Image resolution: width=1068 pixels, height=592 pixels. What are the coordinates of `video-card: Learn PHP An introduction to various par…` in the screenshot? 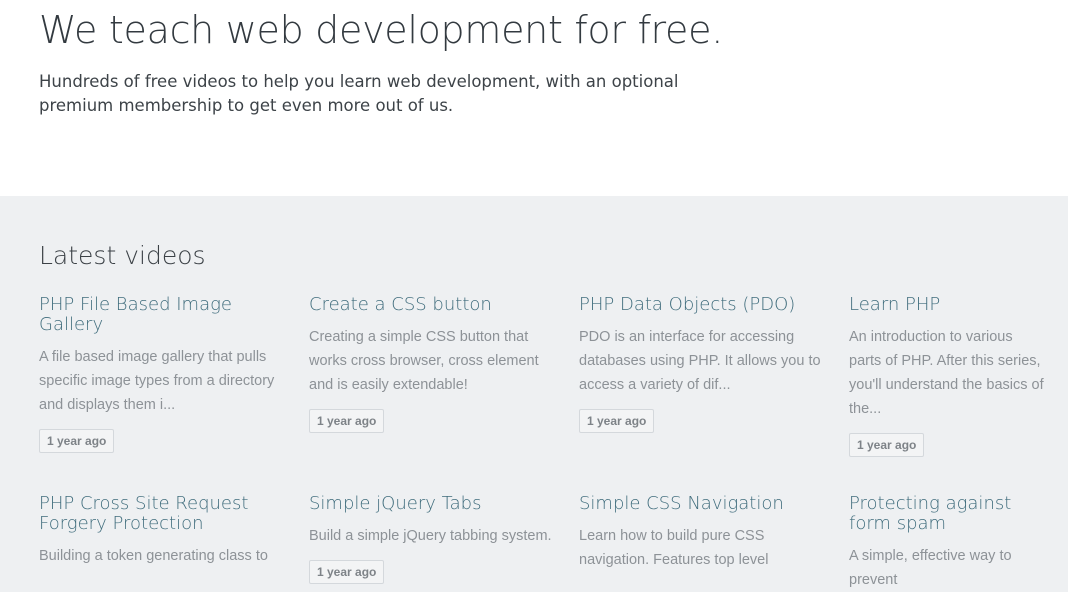 It's located at (958, 394).